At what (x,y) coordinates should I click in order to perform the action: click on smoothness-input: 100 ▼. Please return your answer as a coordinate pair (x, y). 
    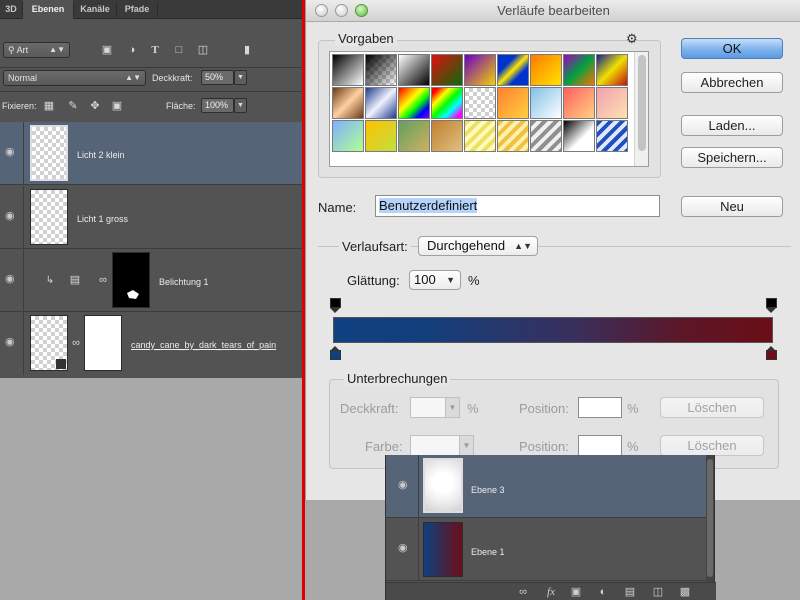
    Looking at the image, I should click on (435, 280).